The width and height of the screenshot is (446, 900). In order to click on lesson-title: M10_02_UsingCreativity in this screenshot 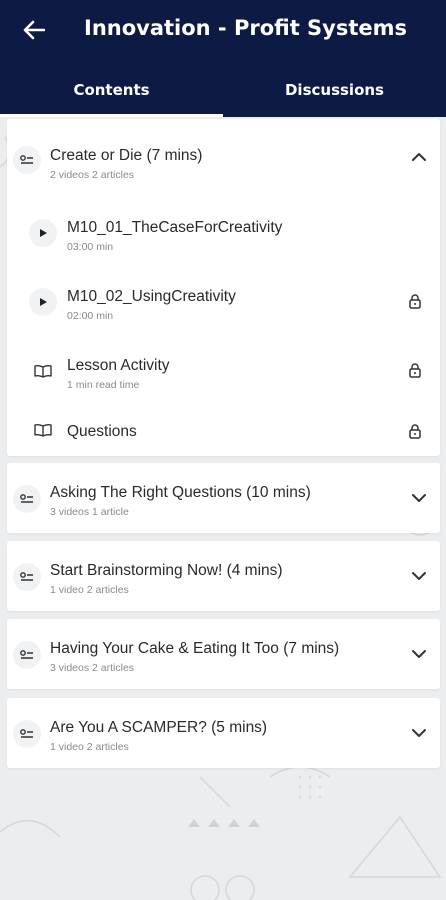, I will do `click(151, 296)`.